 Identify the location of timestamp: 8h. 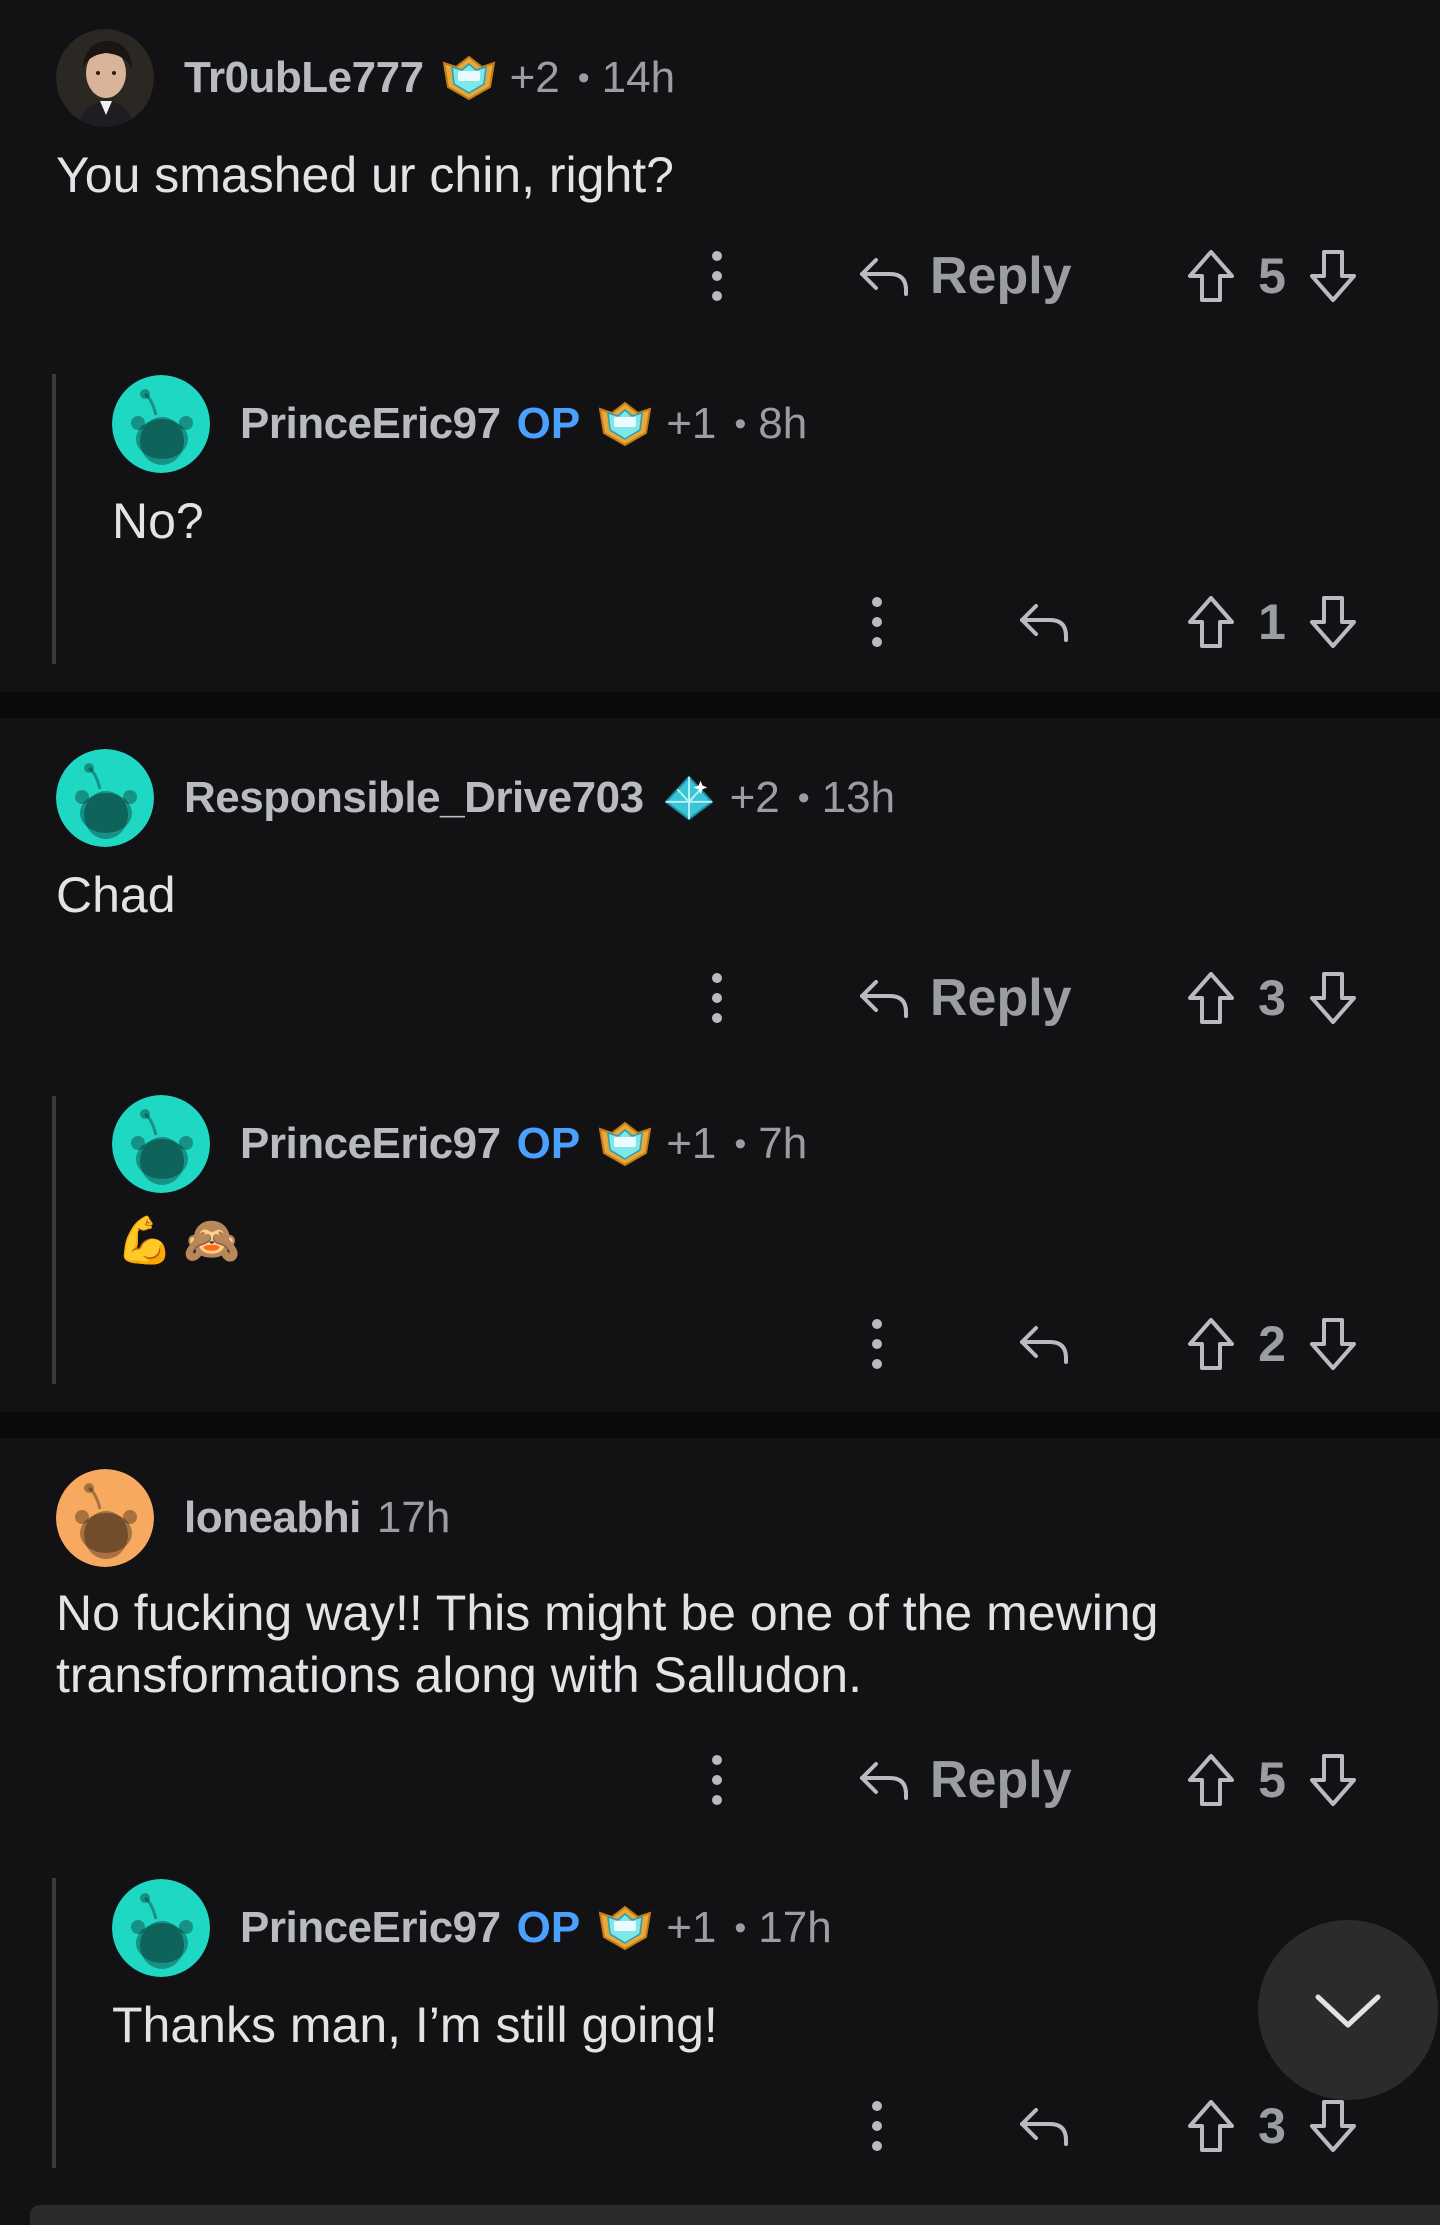
(783, 423).